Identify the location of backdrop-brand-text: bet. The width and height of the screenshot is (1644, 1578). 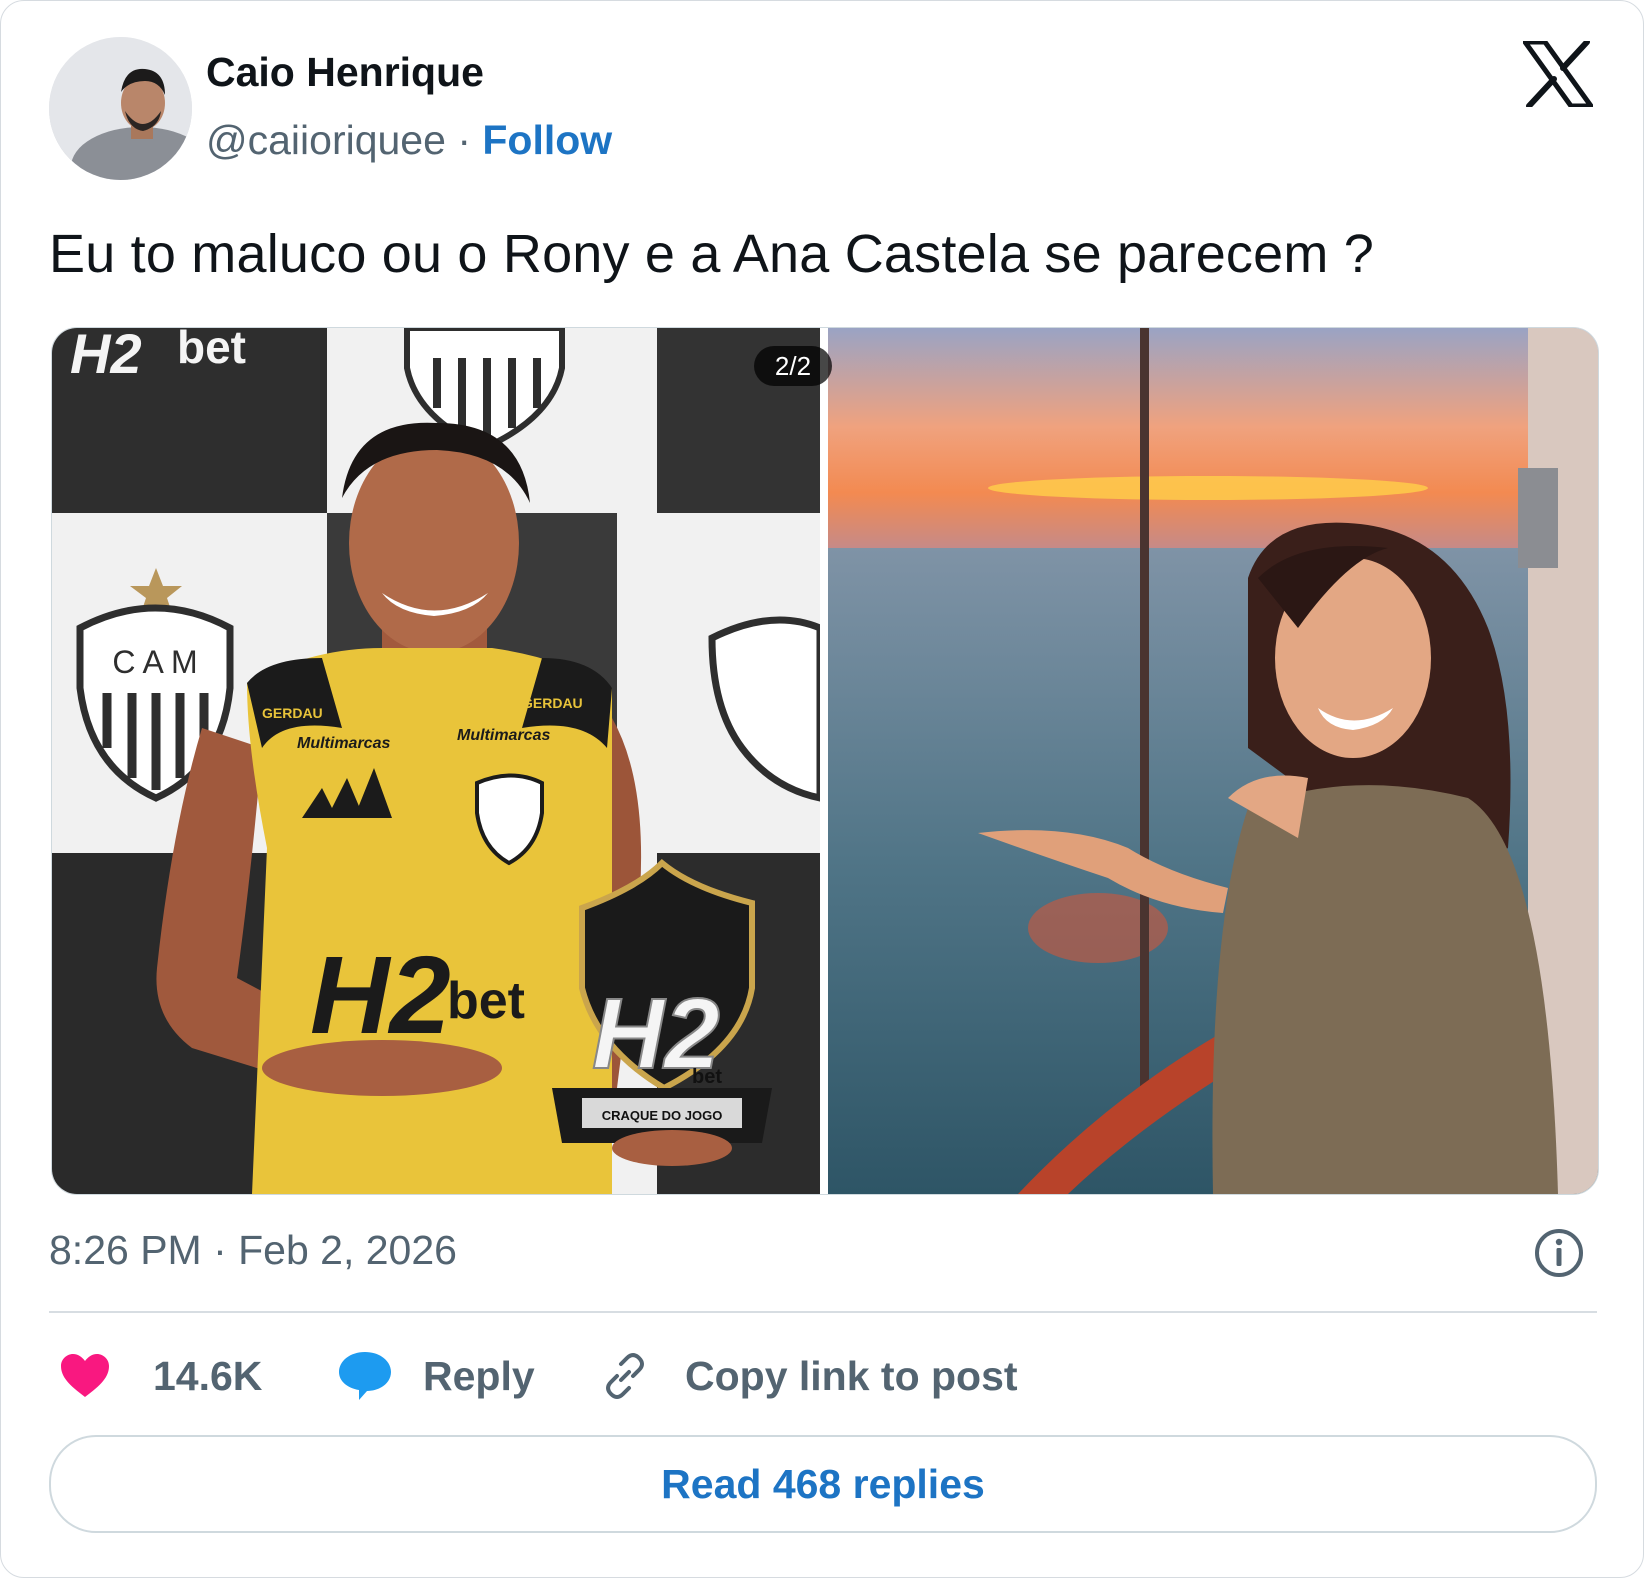
(211, 350).